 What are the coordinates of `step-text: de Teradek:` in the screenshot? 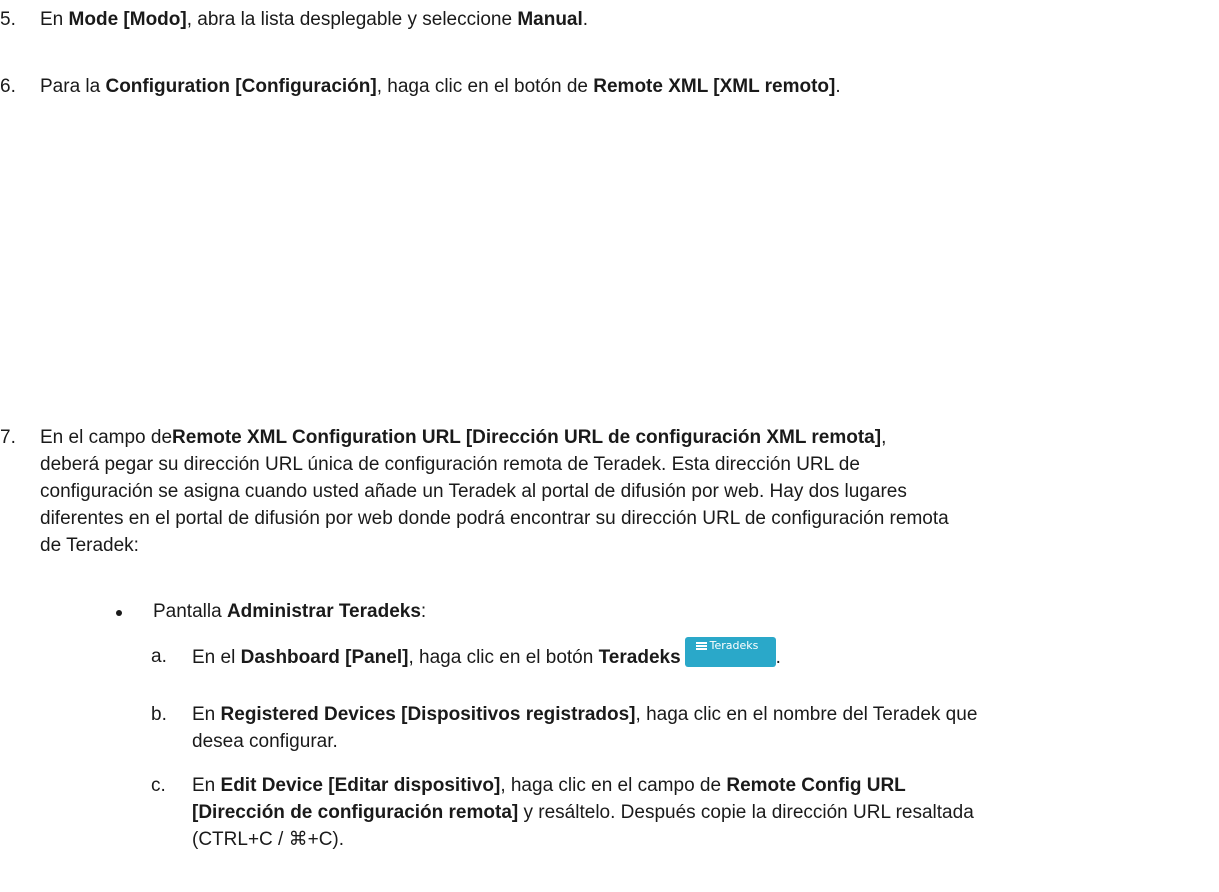 It's located at (89, 545).